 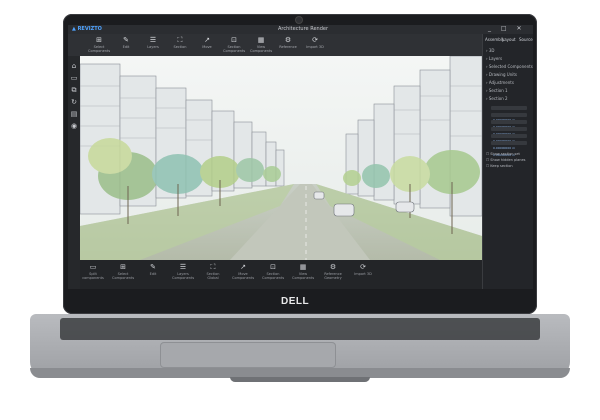 I want to click on ribbon-button-8: ⟳ Import 3D, so click(x=315, y=42).